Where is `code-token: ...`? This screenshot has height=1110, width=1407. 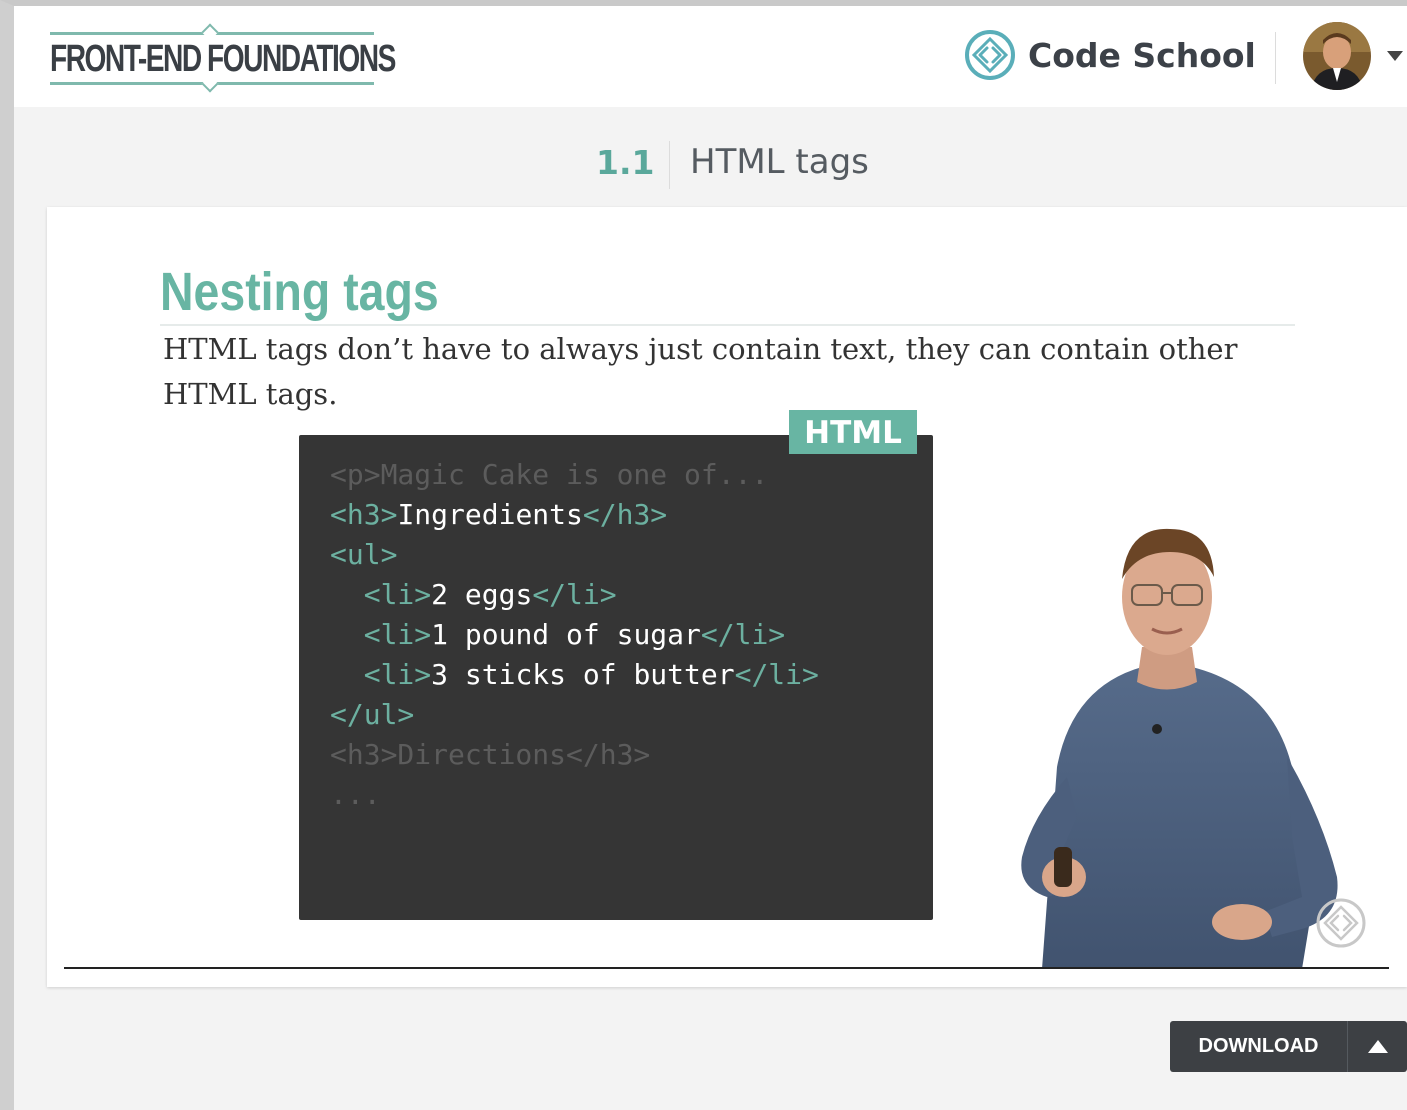 code-token: ... is located at coordinates (355, 794).